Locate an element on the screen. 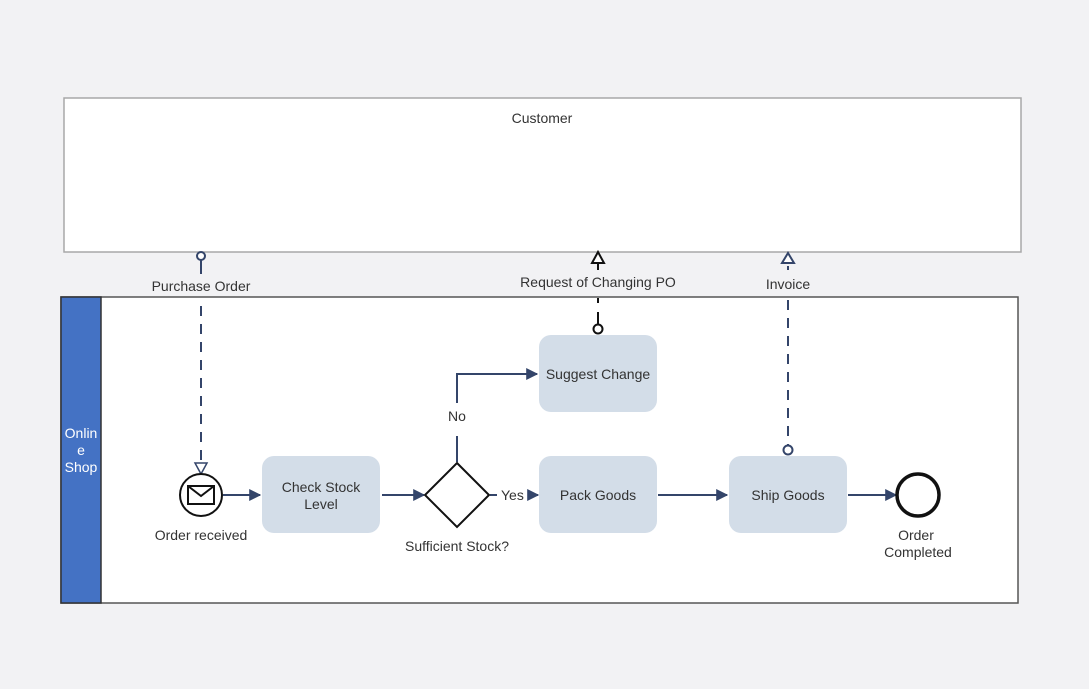 This screenshot has width=1089, height=689. task-suggest-change: Suggest Change is located at coordinates (598, 373).